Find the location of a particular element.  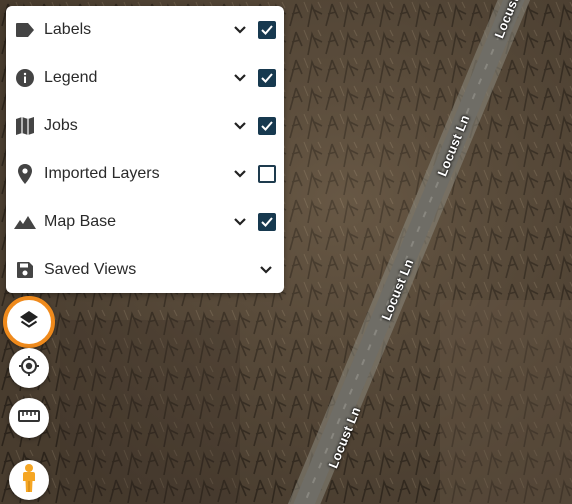

layer-row-imported-layers: Imported Layers is located at coordinates (145, 174).